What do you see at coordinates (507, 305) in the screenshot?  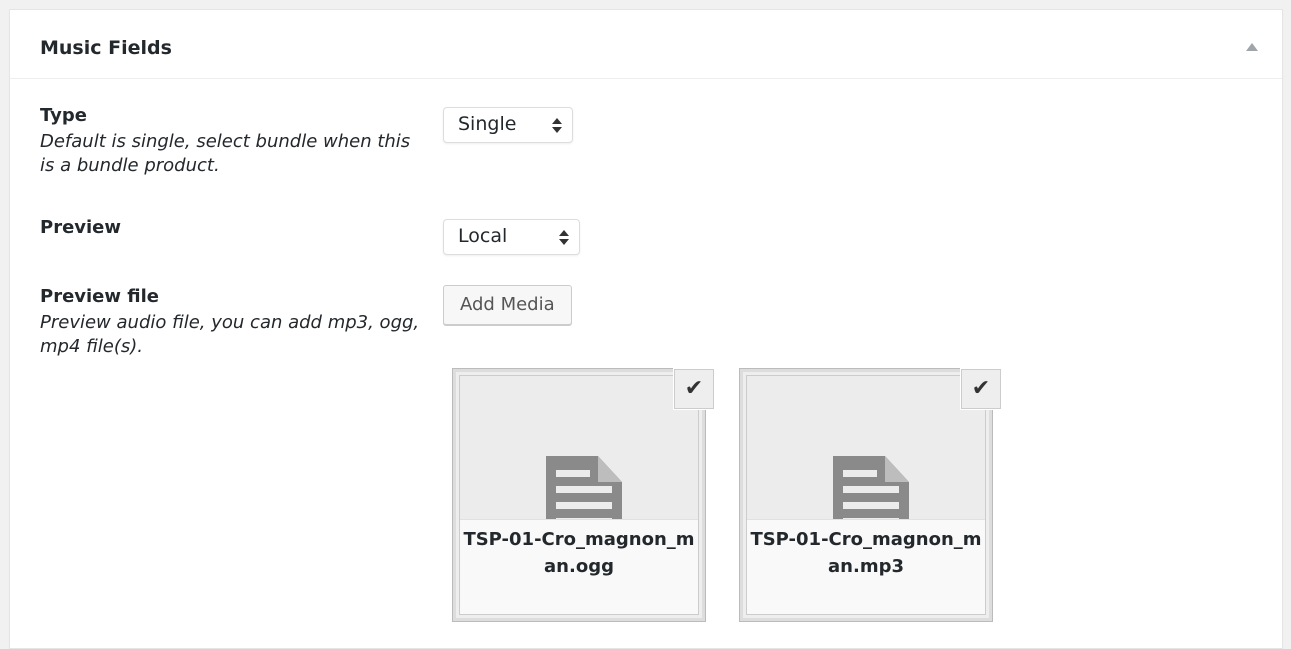 I see `add-media-button: Add Media` at bounding box center [507, 305].